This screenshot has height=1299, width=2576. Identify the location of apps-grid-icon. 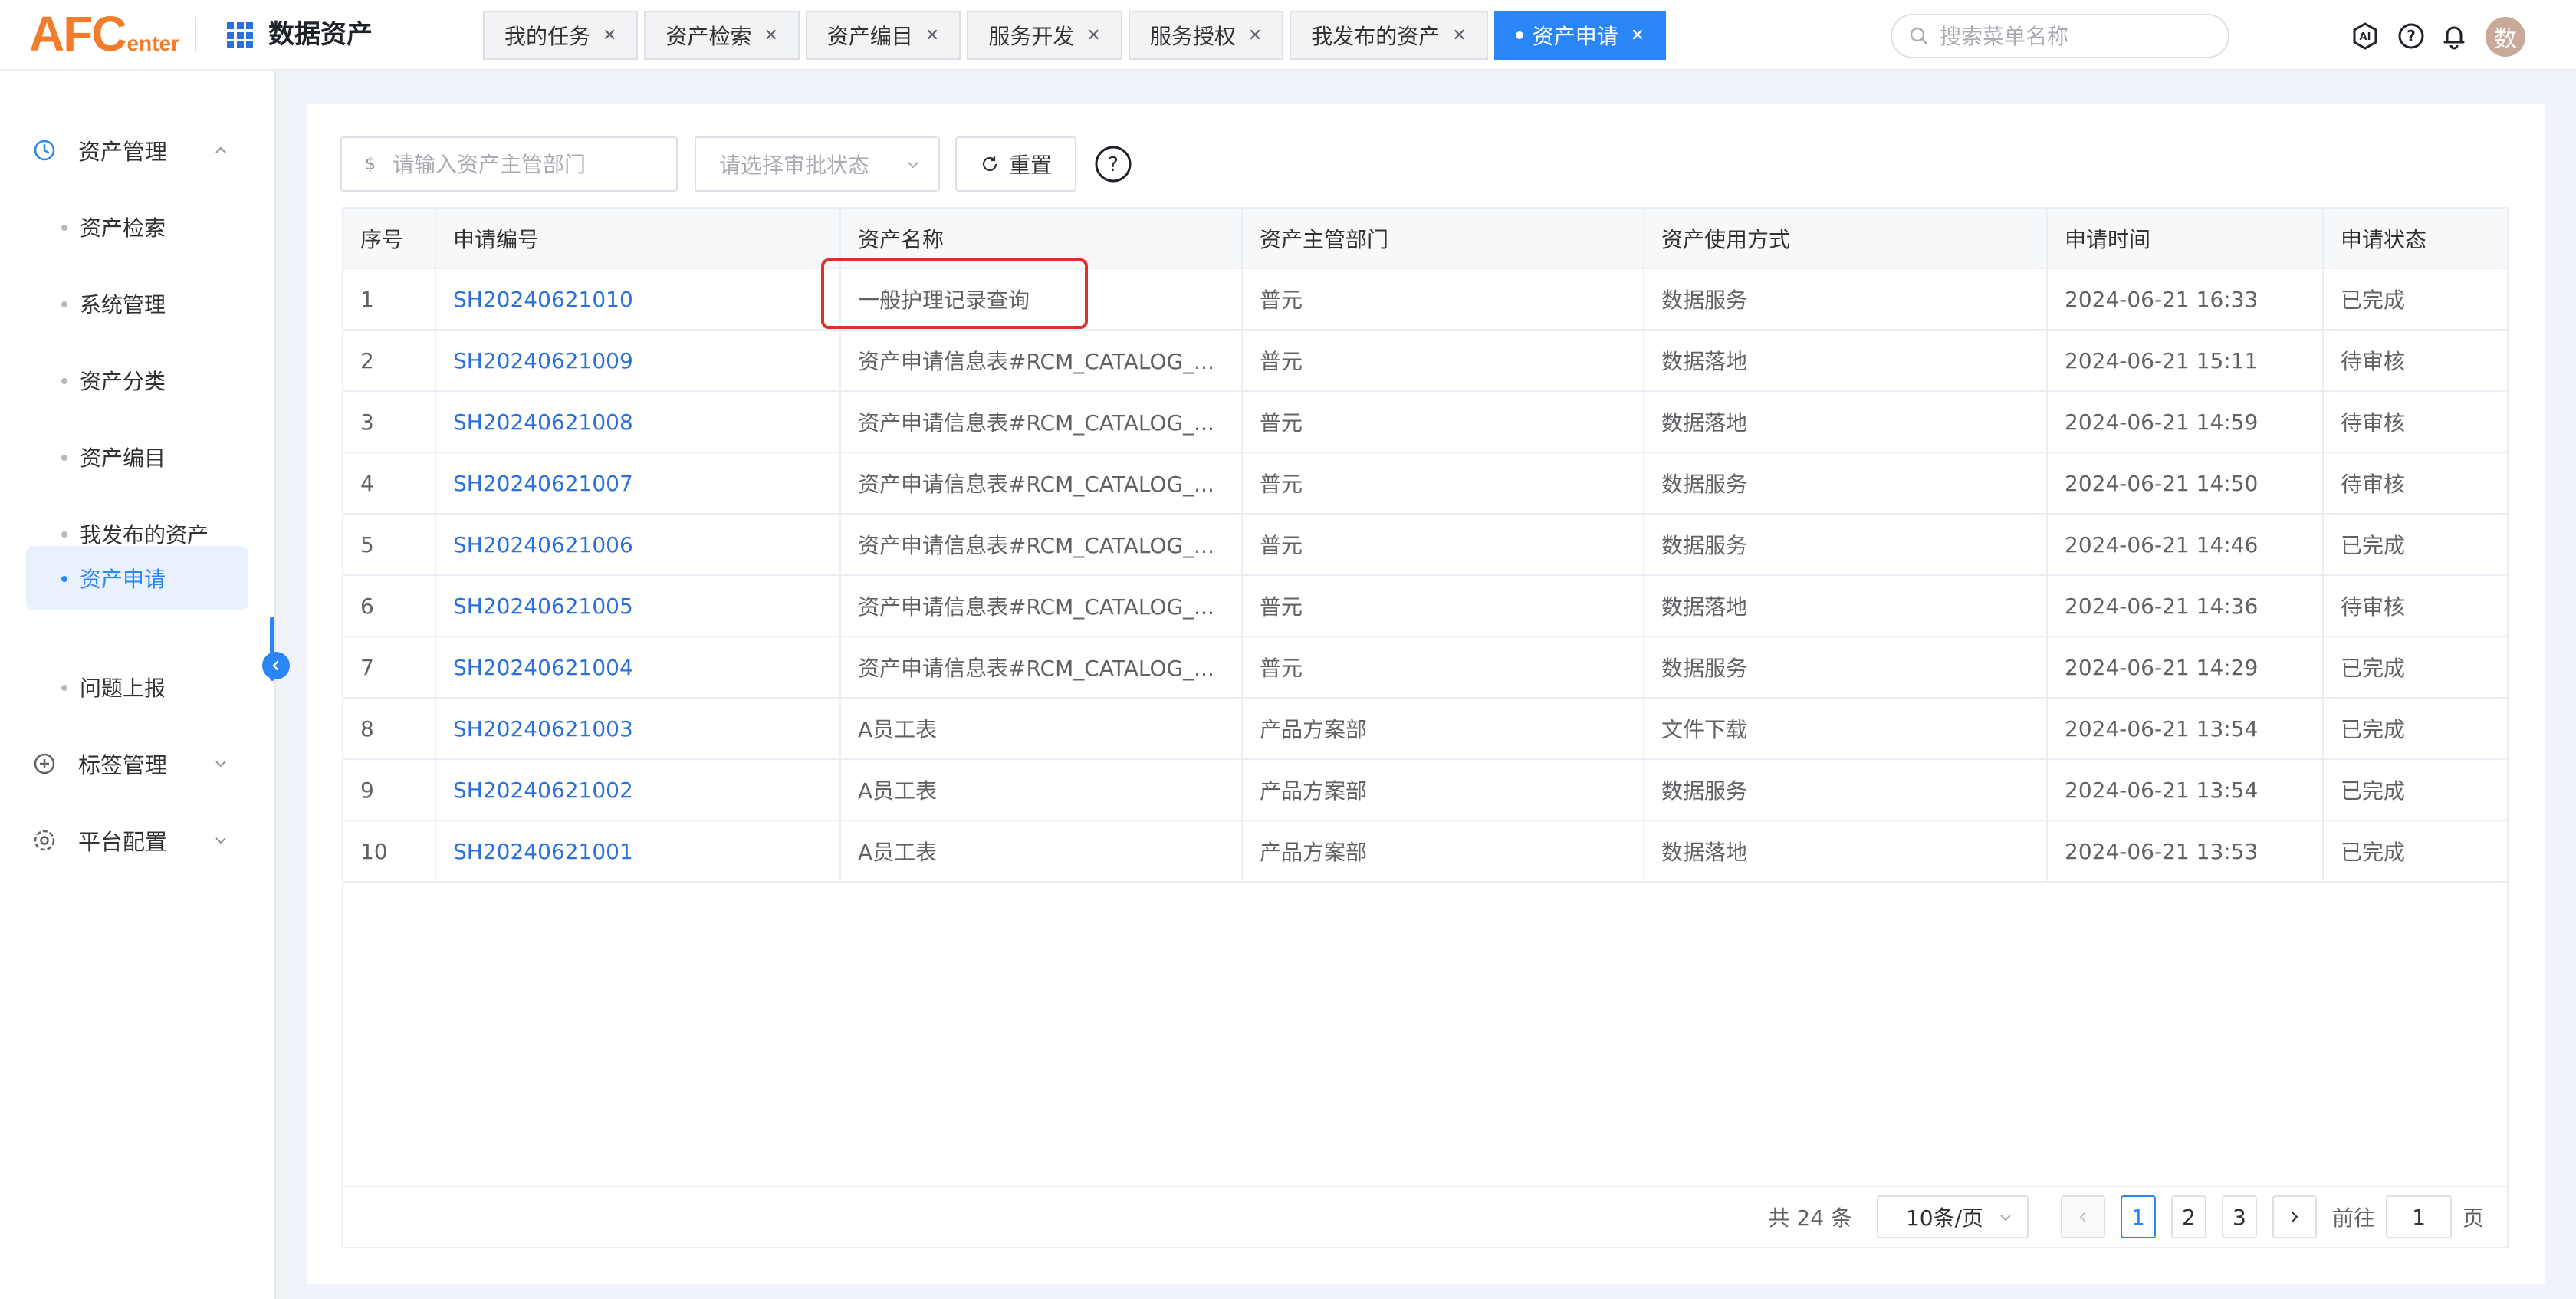
(240, 35).